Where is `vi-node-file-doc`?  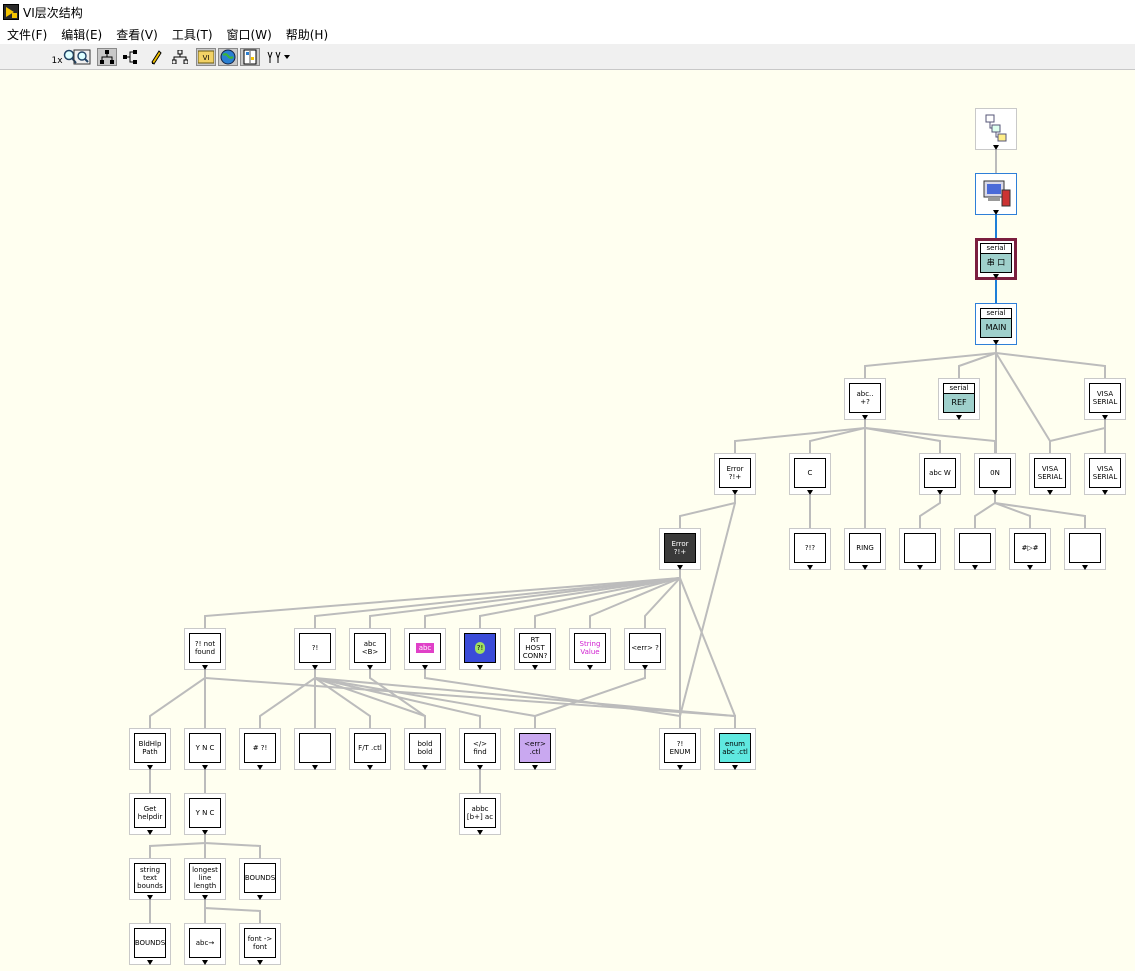
vi-node-file-doc is located at coordinates (920, 549).